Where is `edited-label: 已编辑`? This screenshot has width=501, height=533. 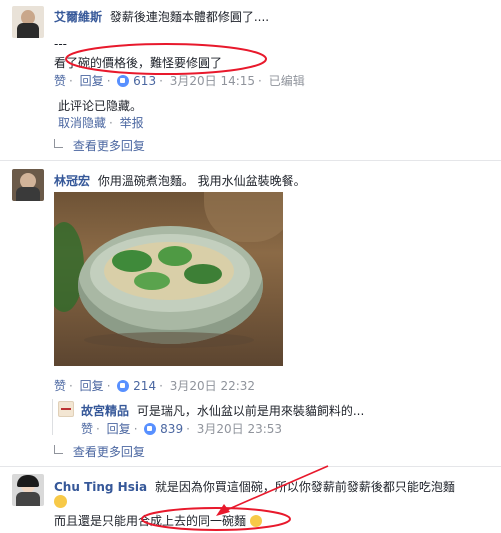 edited-label: 已编辑 is located at coordinates (287, 81).